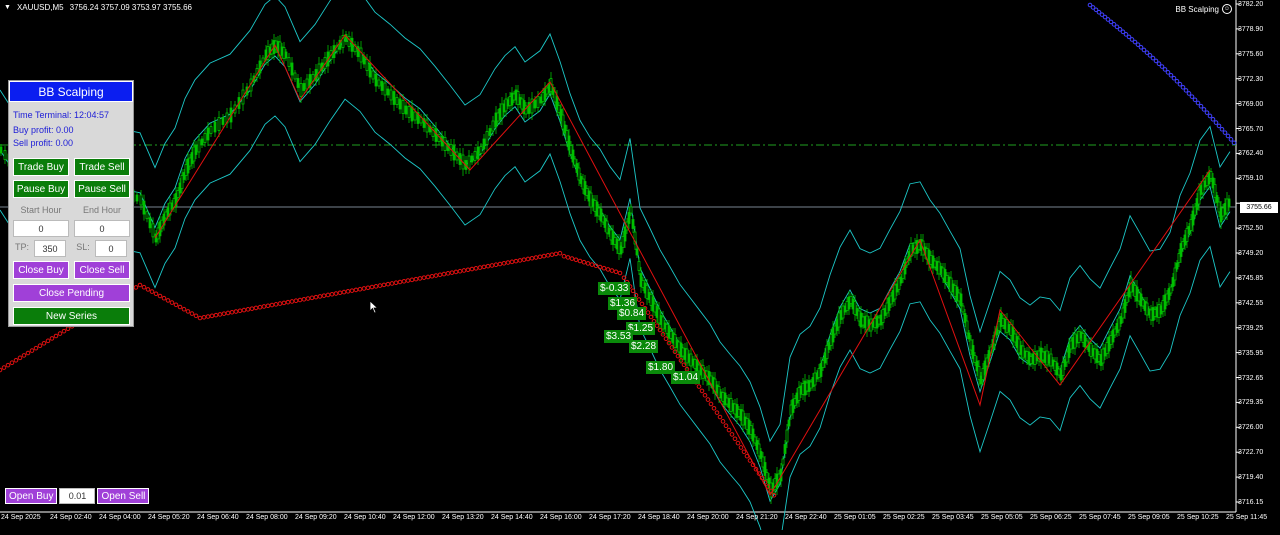 Image resolution: width=1280 pixels, height=535 pixels. What do you see at coordinates (1251, 104) in the screenshot?
I see `price-tick-label: 3769.00` at bounding box center [1251, 104].